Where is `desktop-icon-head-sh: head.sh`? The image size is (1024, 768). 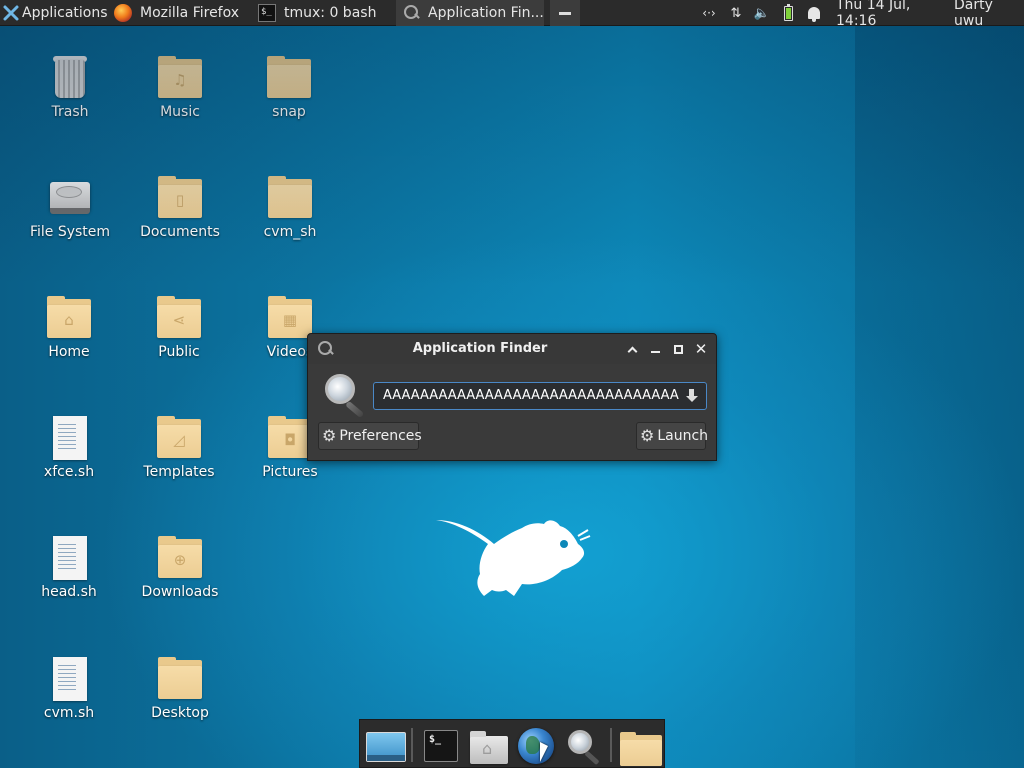
desktop-icon-head-sh: head.sh is located at coordinates (69, 574).